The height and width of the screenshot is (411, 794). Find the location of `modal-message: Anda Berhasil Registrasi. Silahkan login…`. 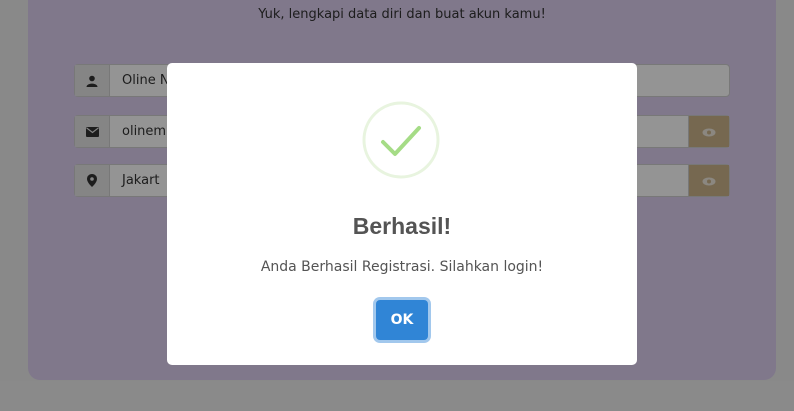

modal-message: Anda Berhasil Registrasi. Silahkan login… is located at coordinates (402, 267).